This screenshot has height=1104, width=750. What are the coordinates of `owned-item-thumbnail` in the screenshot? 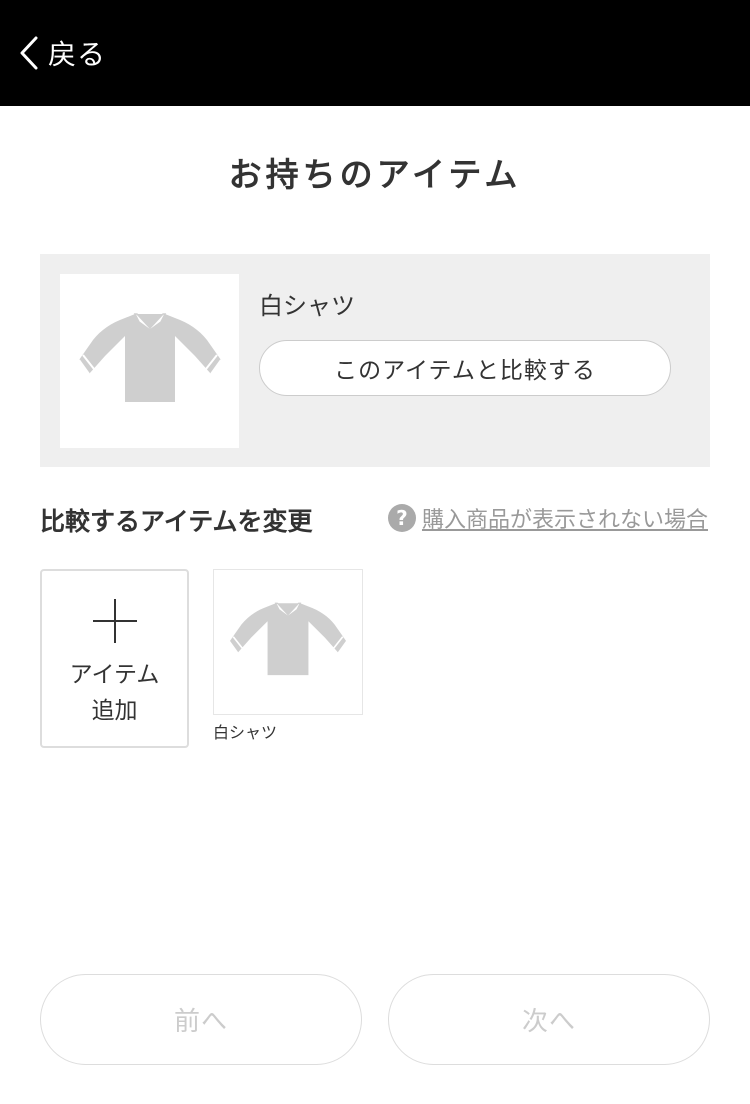 It's located at (149, 361).